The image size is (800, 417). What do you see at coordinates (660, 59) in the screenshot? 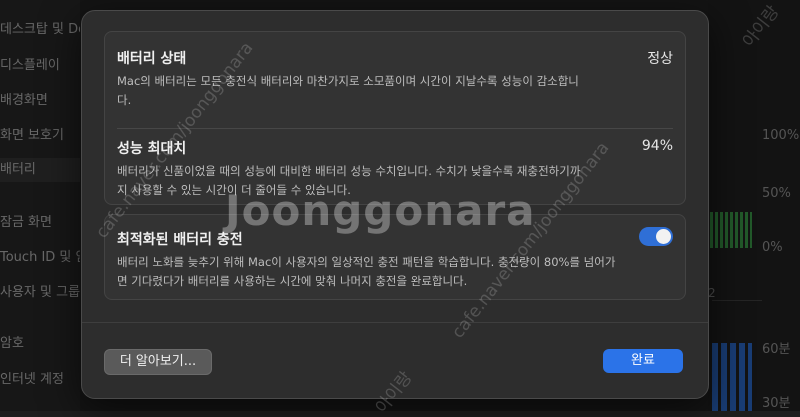
I see `battery-status-value: 정상` at bounding box center [660, 59].